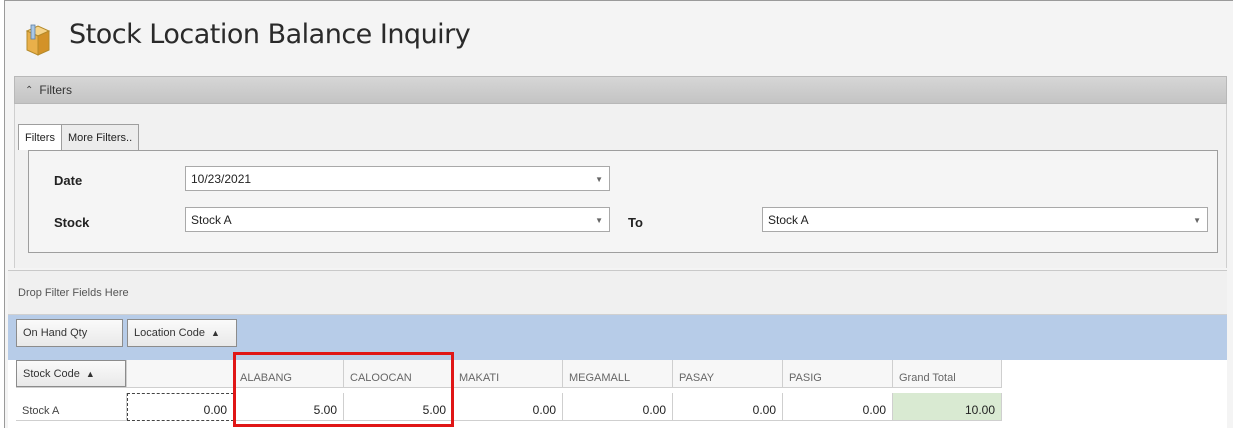 The height and width of the screenshot is (428, 1237). What do you see at coordinates (620, 90) in the screenshot?
I see `filters-section-header: ⌃ Filters` at bounding box center [620, 90].